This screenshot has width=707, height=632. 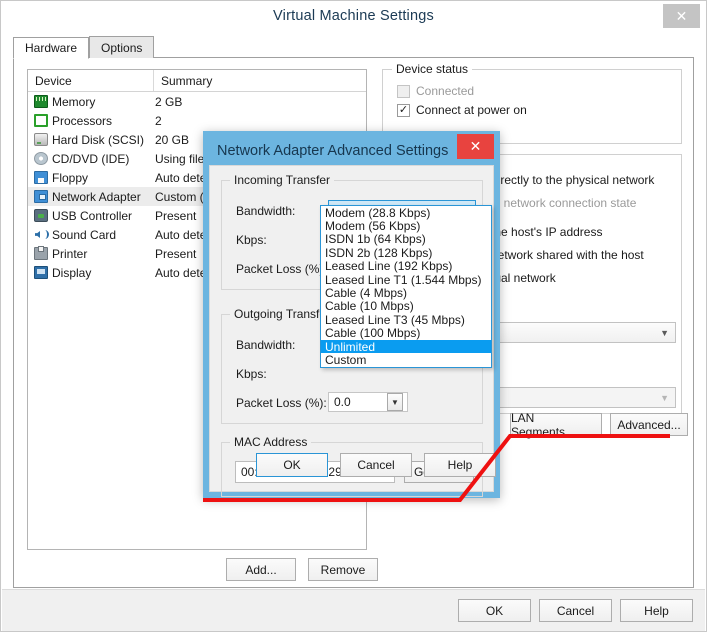 What do you see at coordinates (547, 232) in the screenshot?
I see `conn-option-nat-label: the host's IP address` at bounding box center [547, 232].